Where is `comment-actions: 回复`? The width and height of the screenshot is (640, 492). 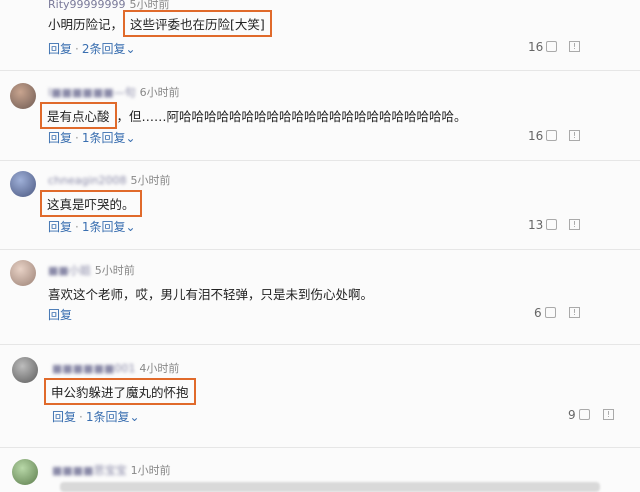 comment-actions: 回复 is located at coordinates (60, 314).